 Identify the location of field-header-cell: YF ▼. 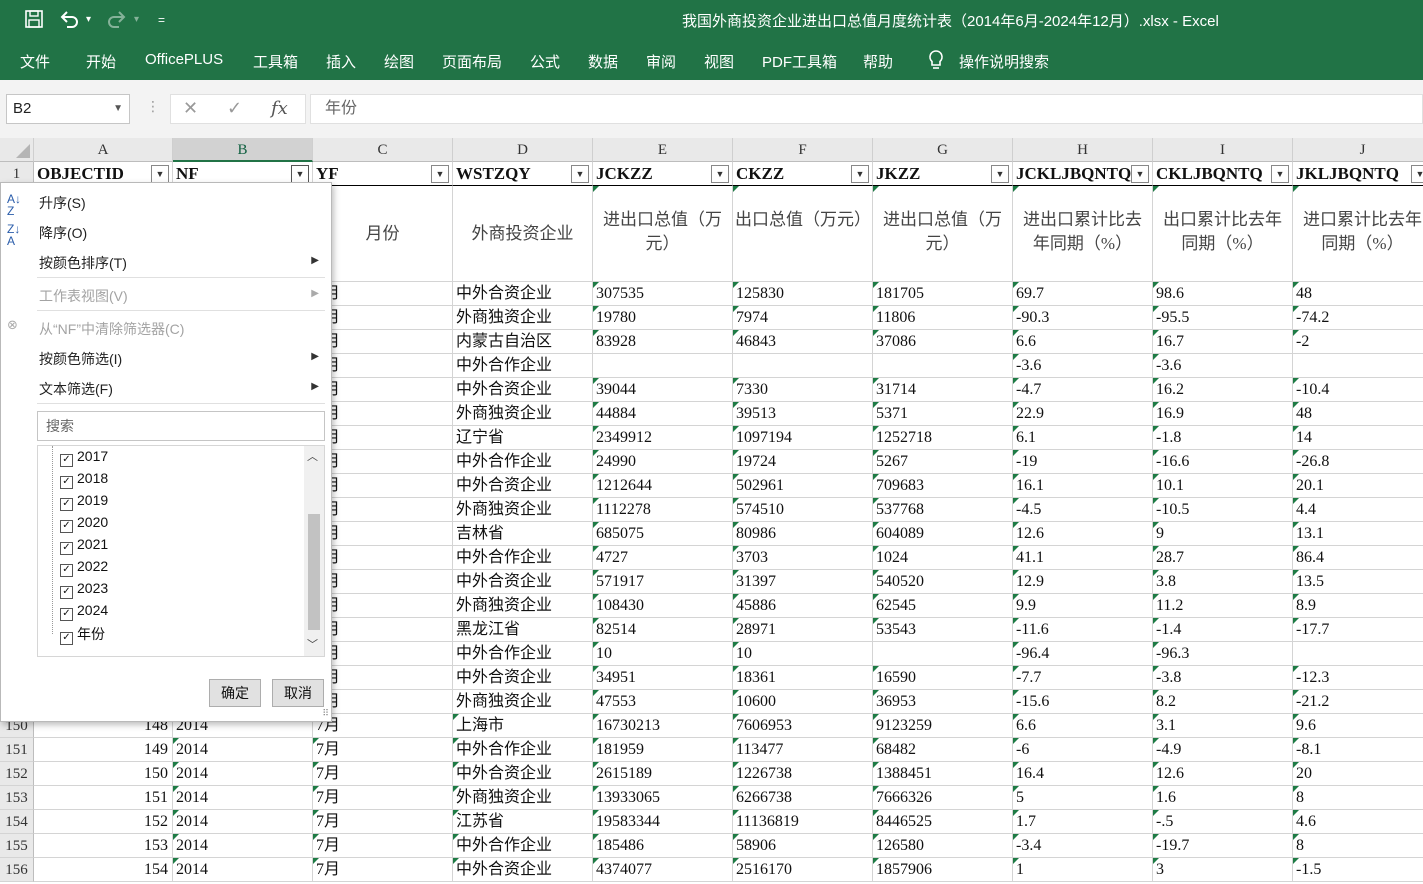
(383, 174).